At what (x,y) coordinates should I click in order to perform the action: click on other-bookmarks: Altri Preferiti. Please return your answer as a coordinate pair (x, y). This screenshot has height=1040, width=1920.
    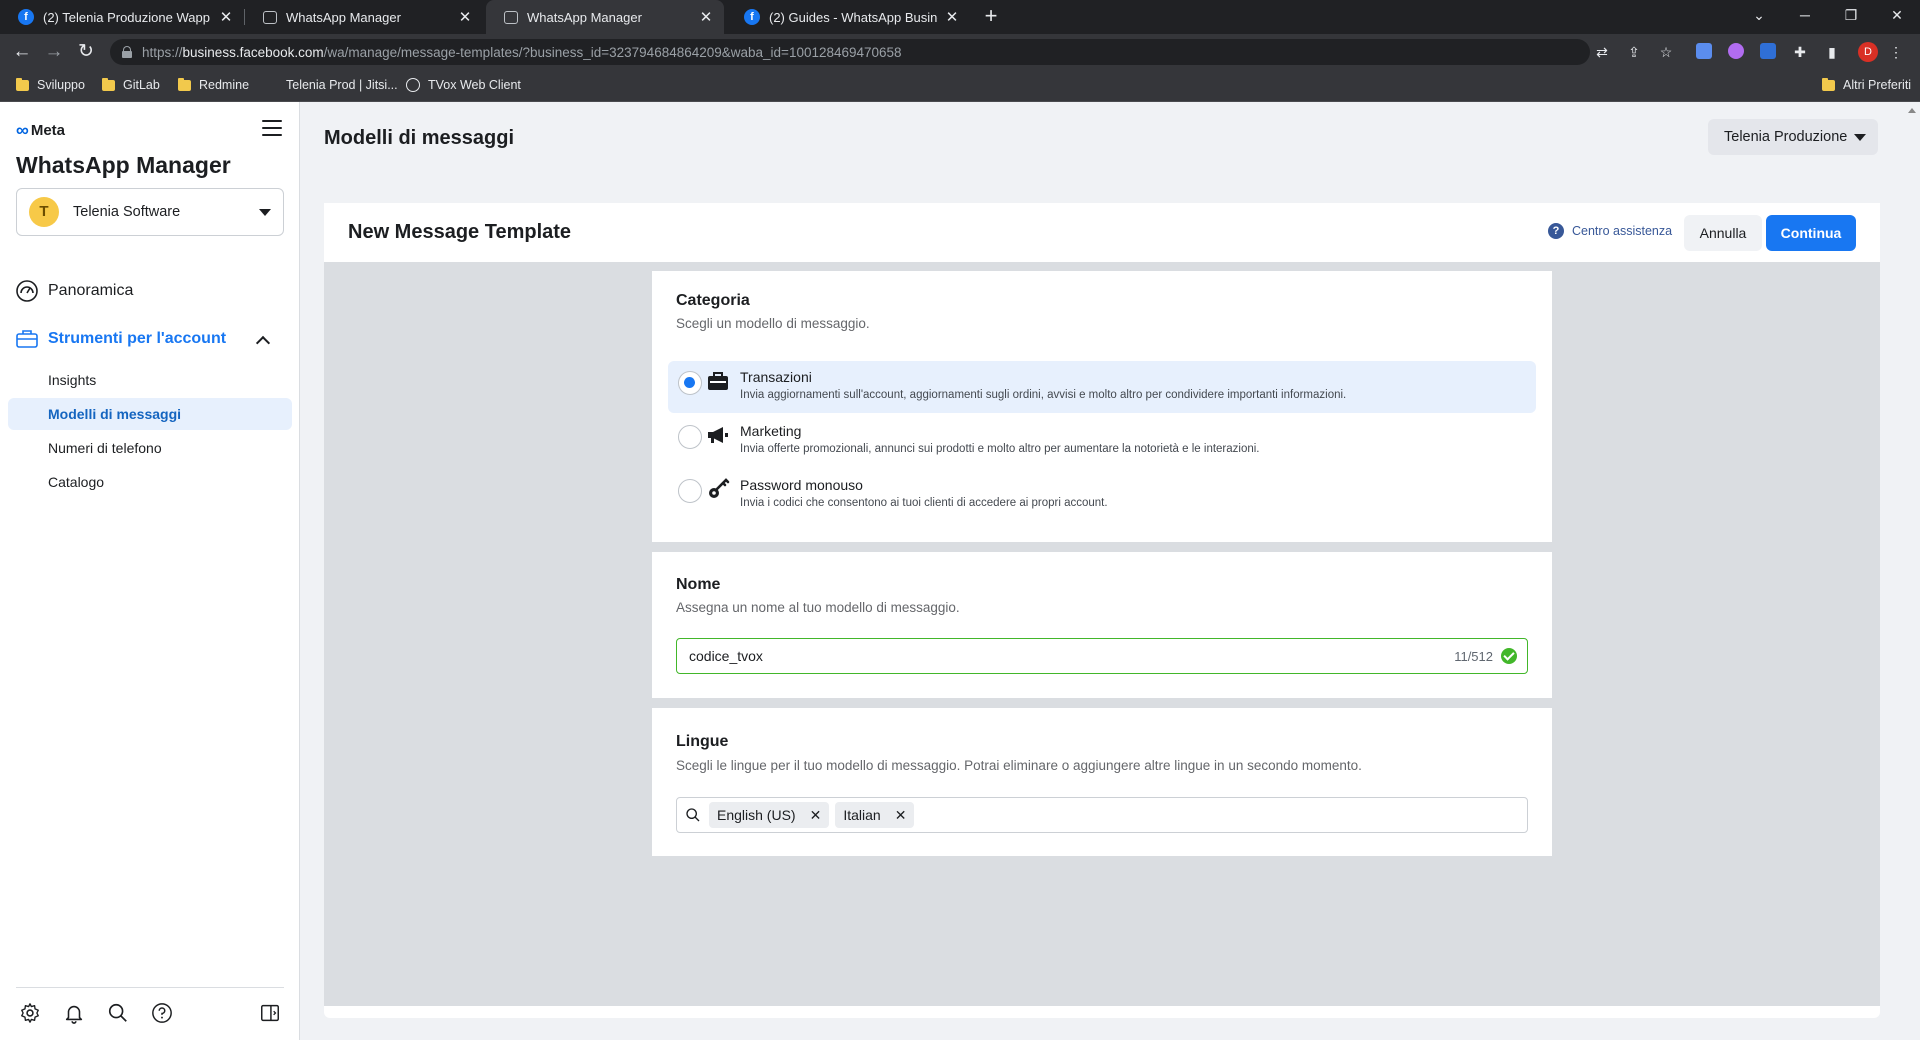
    Looking at the image, I should click on (1867, 84).